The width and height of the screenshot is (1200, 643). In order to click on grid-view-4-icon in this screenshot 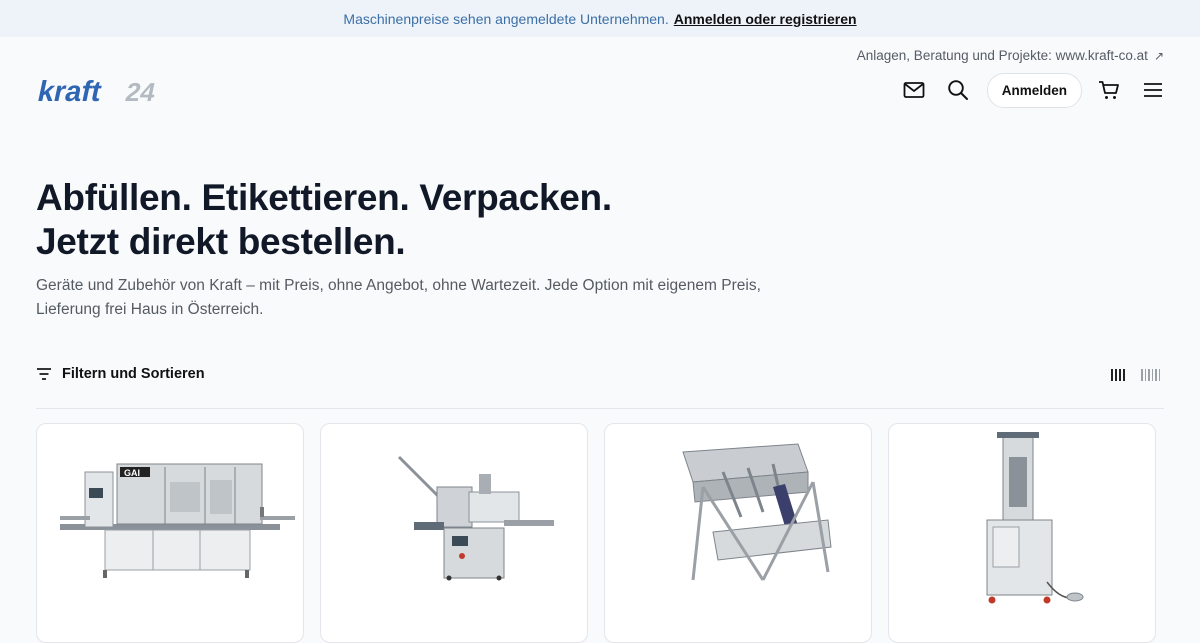, I will do `click(1118, 375)`.